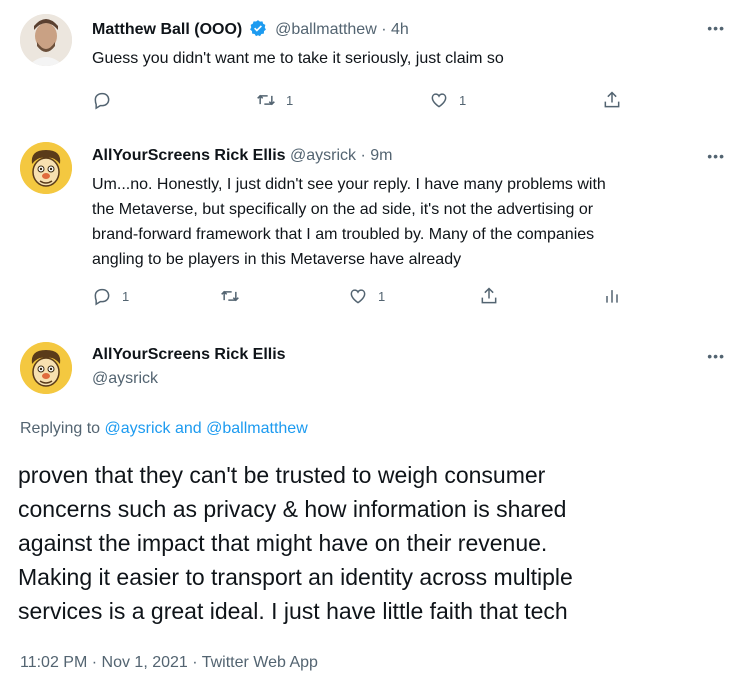  I want to click on verified-badge-icon, so click(257, 28).